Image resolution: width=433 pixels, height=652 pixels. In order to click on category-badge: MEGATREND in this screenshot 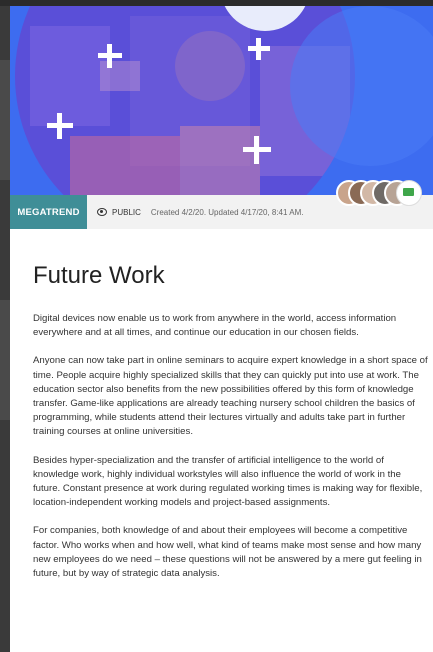, I will do `click(48, 212)`.